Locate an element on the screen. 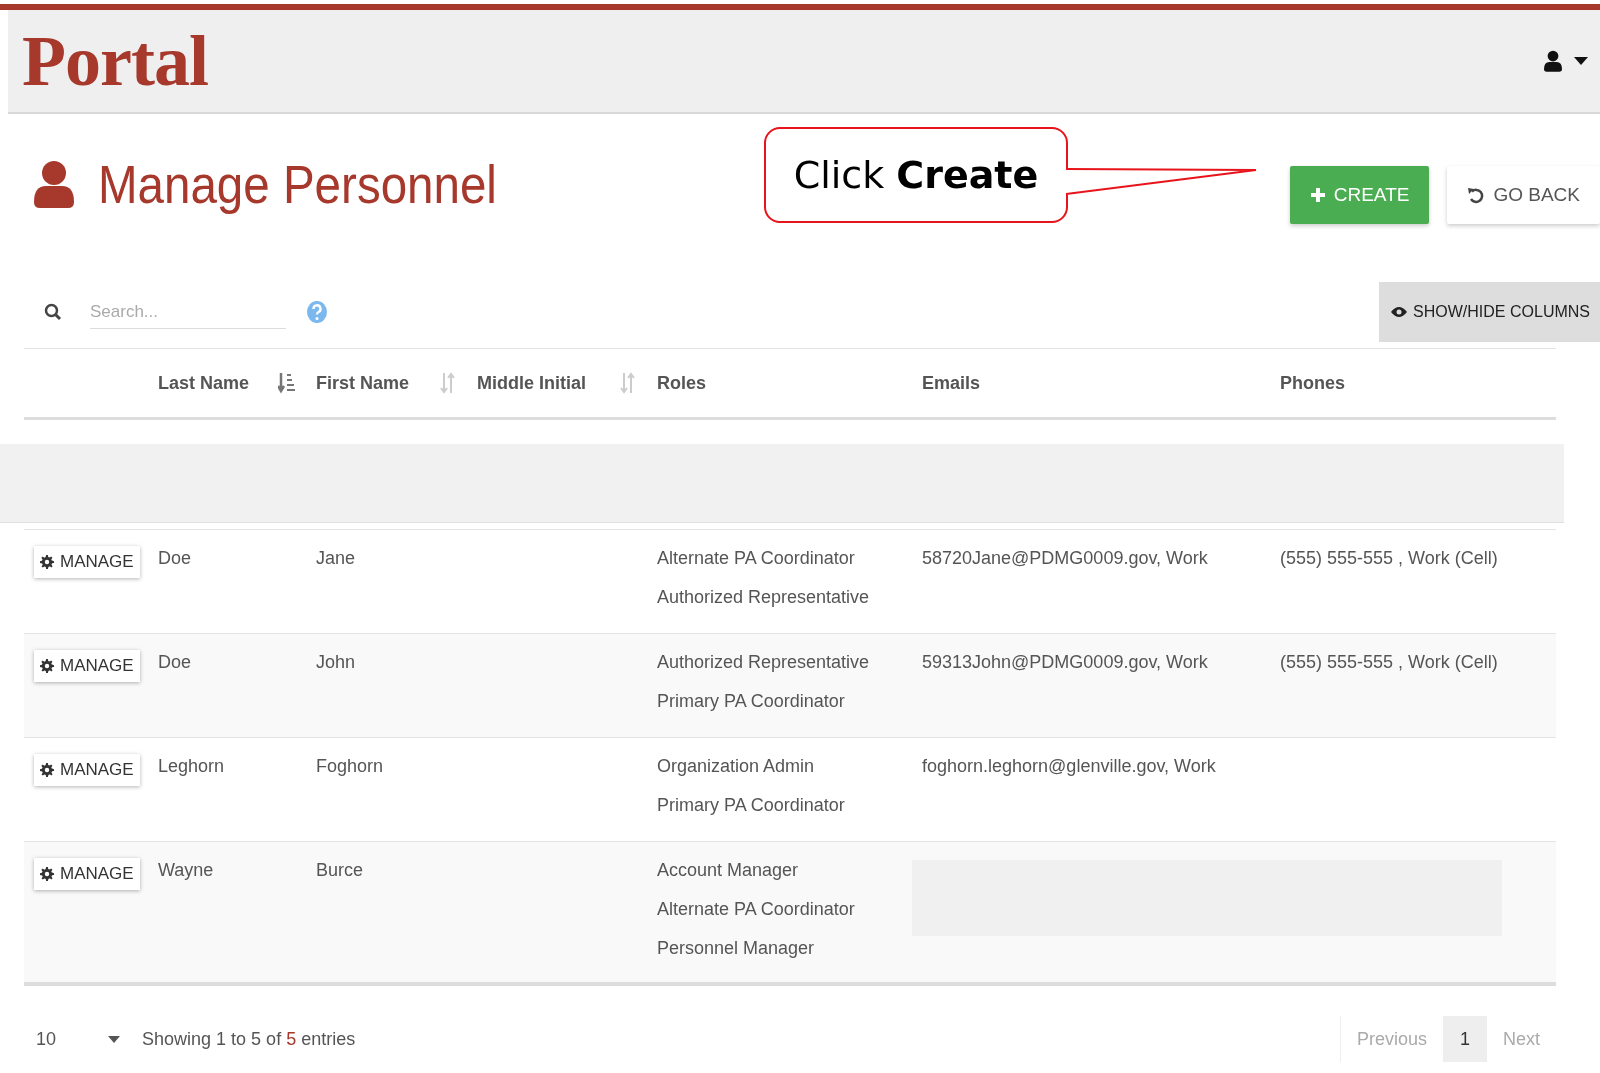 The width and height of the screenshot is (1600, 1073). table-cell: 58720Jane@PDMG0009.gov, Work is located at coordinates (1065, 558).